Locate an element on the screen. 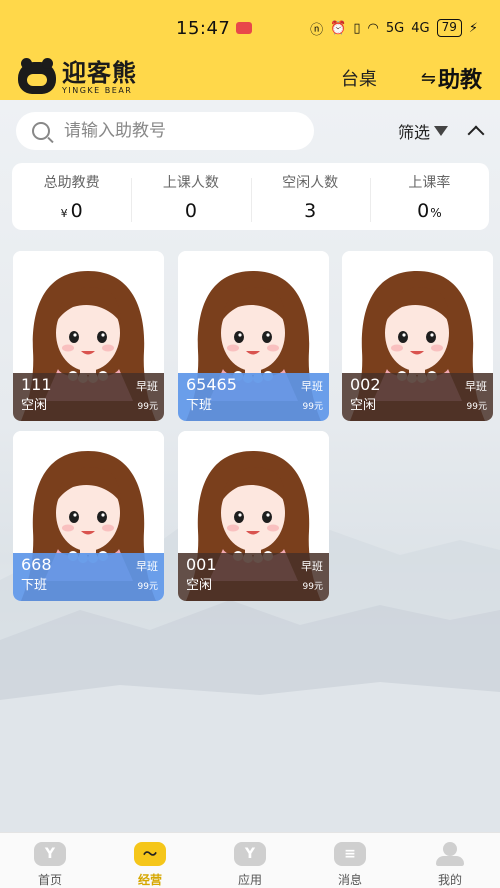 Image resolution: width=500 pixels, height=888 pixels. nav-apps: Y 应用 is located at coordinates (250, 860).